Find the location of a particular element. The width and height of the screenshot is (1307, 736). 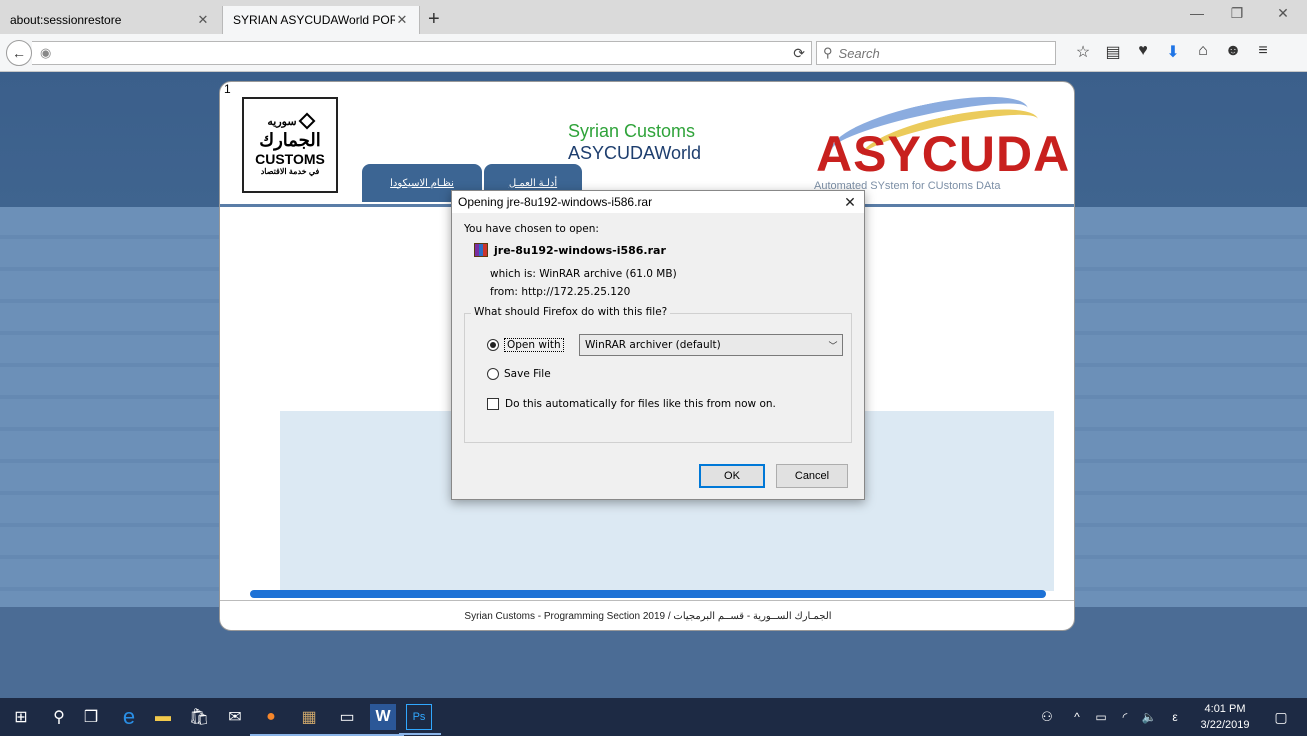

download-icon: ⬇ is located at coordinates (1173, 52).